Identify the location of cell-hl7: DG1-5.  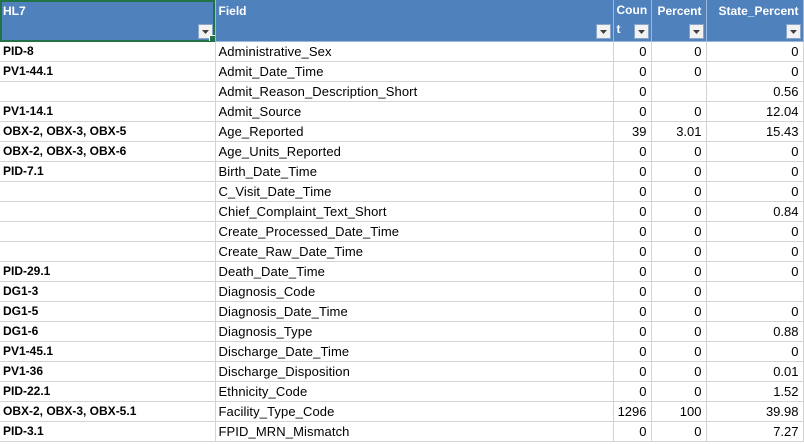
(108, 311).